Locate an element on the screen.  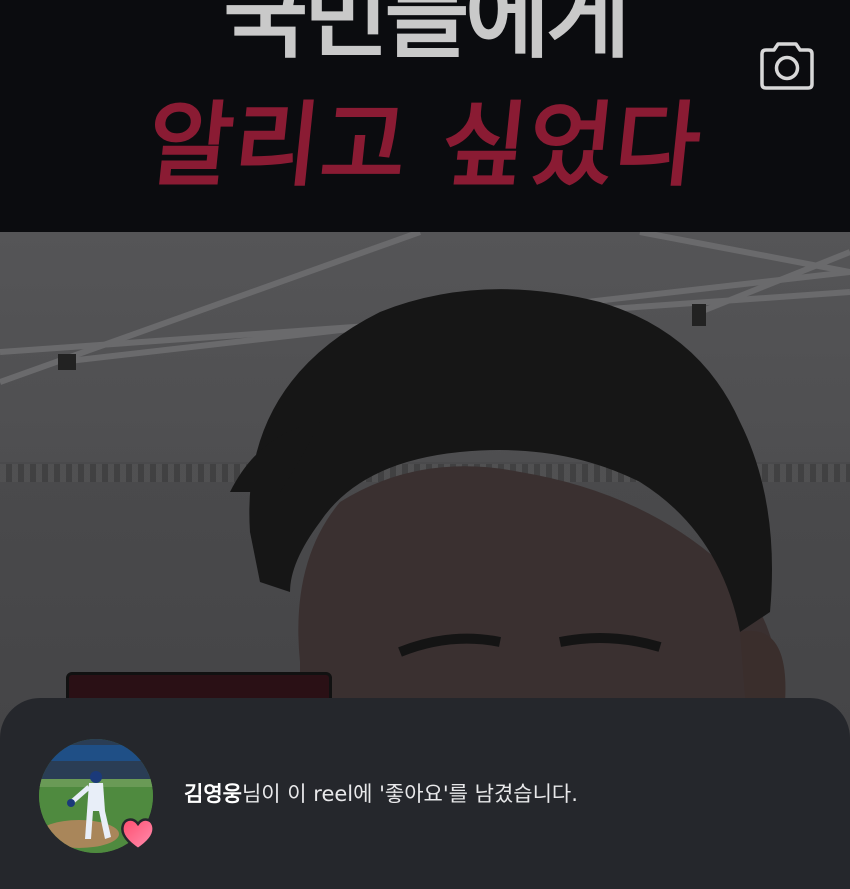
heart-icon is located at coordinates (138, 834).